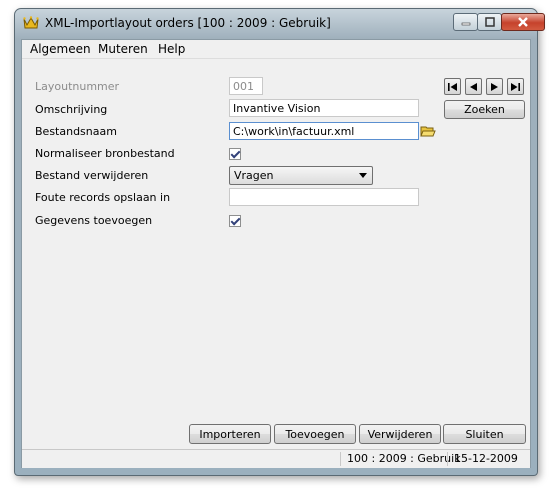  Describe the element at coordinates (485, 459) in the screenshot. I see `status-date: 15-12-2009` at that location.